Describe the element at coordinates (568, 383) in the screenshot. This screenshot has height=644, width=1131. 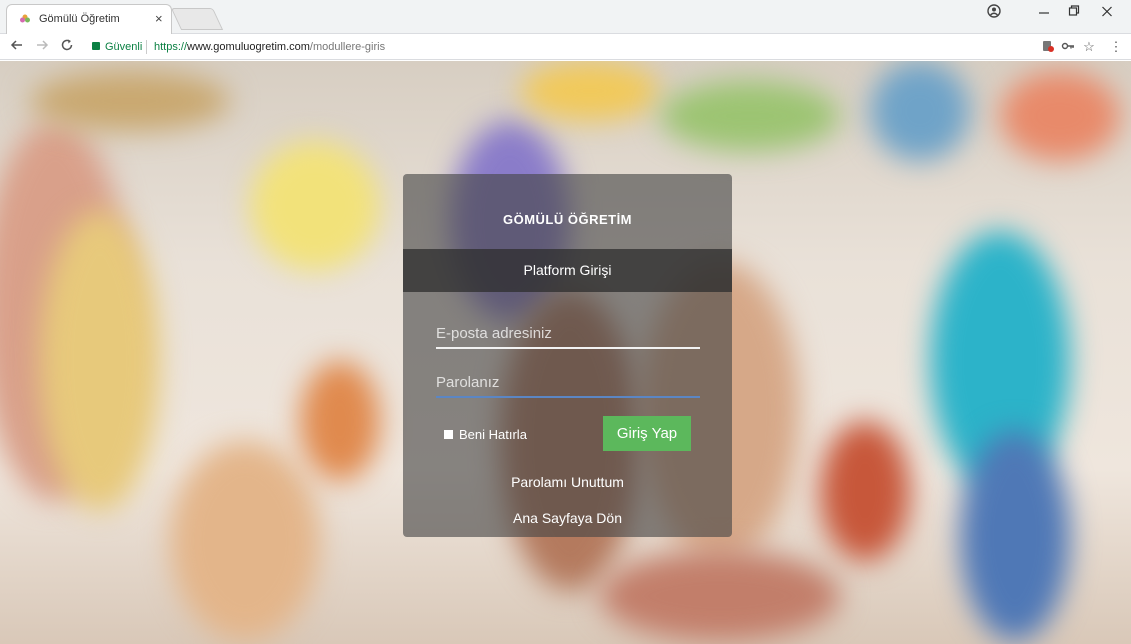
I see `password-field` at that location.